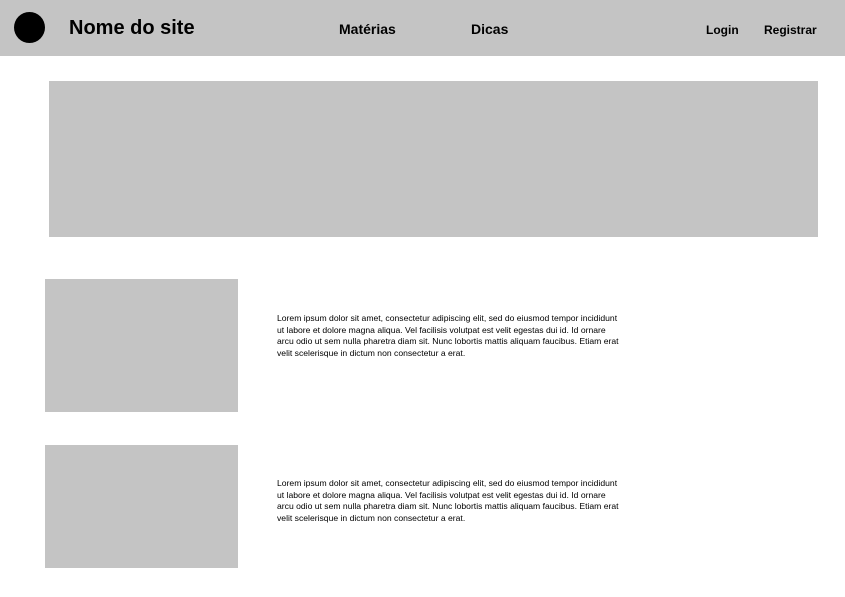 The height and width of the screenshot is (597, 845). What do you see at coordinates (132, 28) in the screenshot?
I see `site-name: Nome do site` at bounding box center [132, 28].